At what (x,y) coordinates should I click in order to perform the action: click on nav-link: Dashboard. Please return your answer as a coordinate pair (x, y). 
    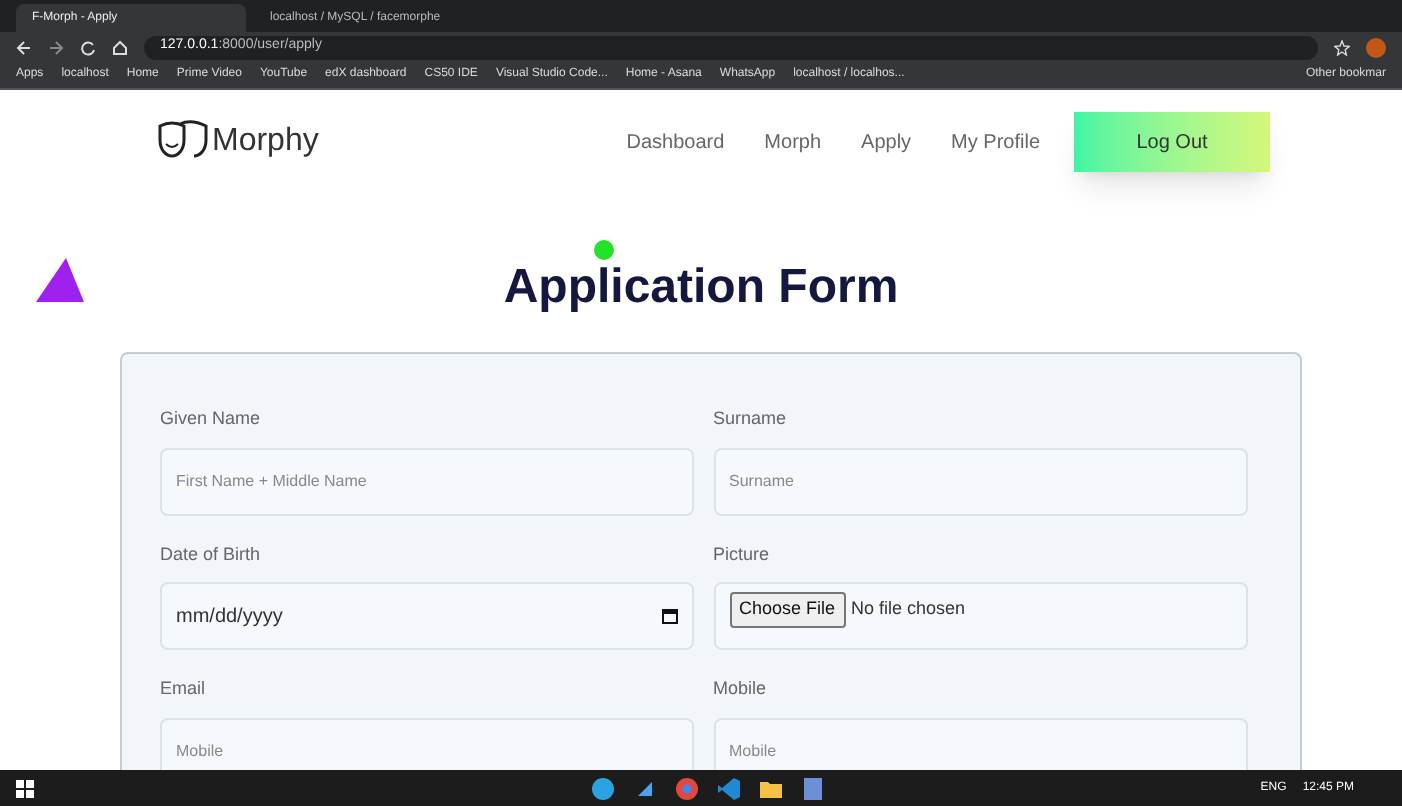
    Looking at the image, I should click on (675, 142).